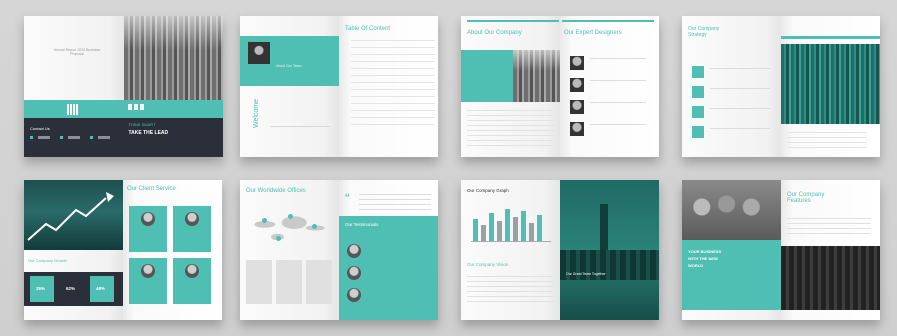  Describe the element at coordinates (487, 76) in the screenshot. I see `about-teal-block` at that location.